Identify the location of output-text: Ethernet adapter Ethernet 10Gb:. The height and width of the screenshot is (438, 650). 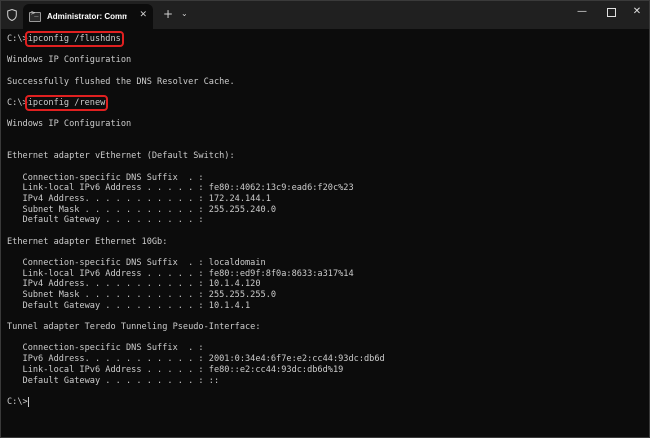
(87, 241).